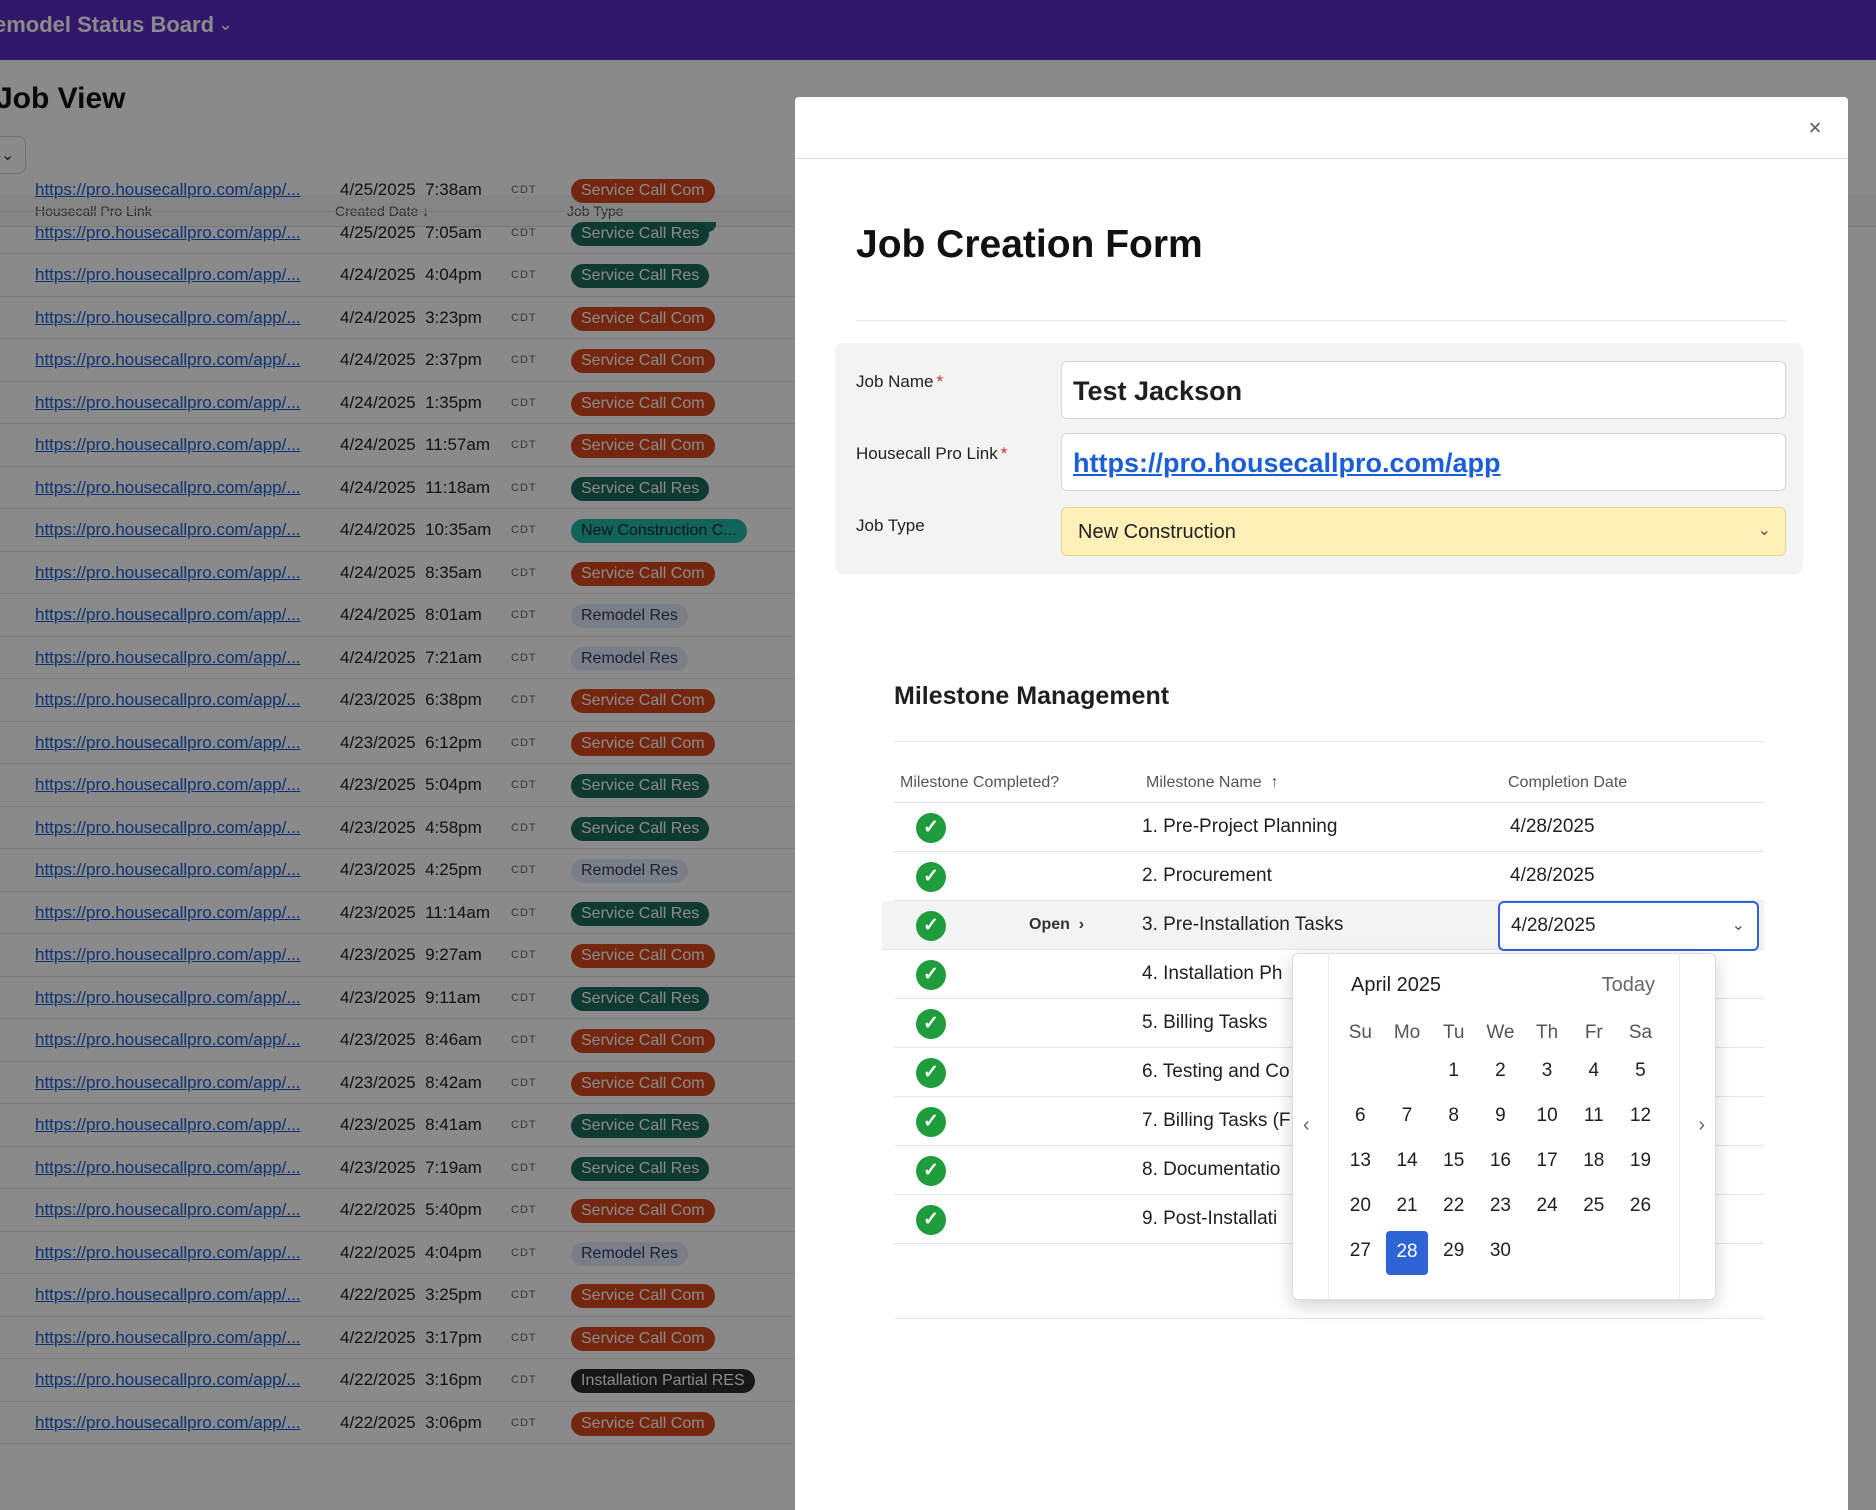 This screenshot has width=1876, height=1510. What do you see at coordinates (1593, 1072) in the screenshot?
I see `calendar-day: 4` at bounding box center [1593, 1072].